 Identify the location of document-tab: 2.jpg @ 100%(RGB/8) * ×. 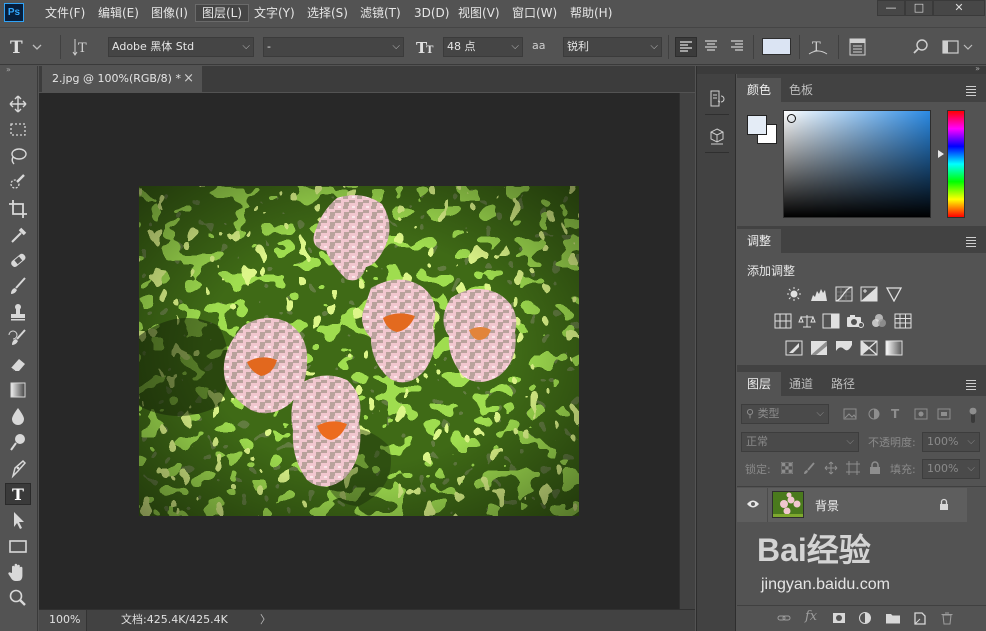
(122, 79).